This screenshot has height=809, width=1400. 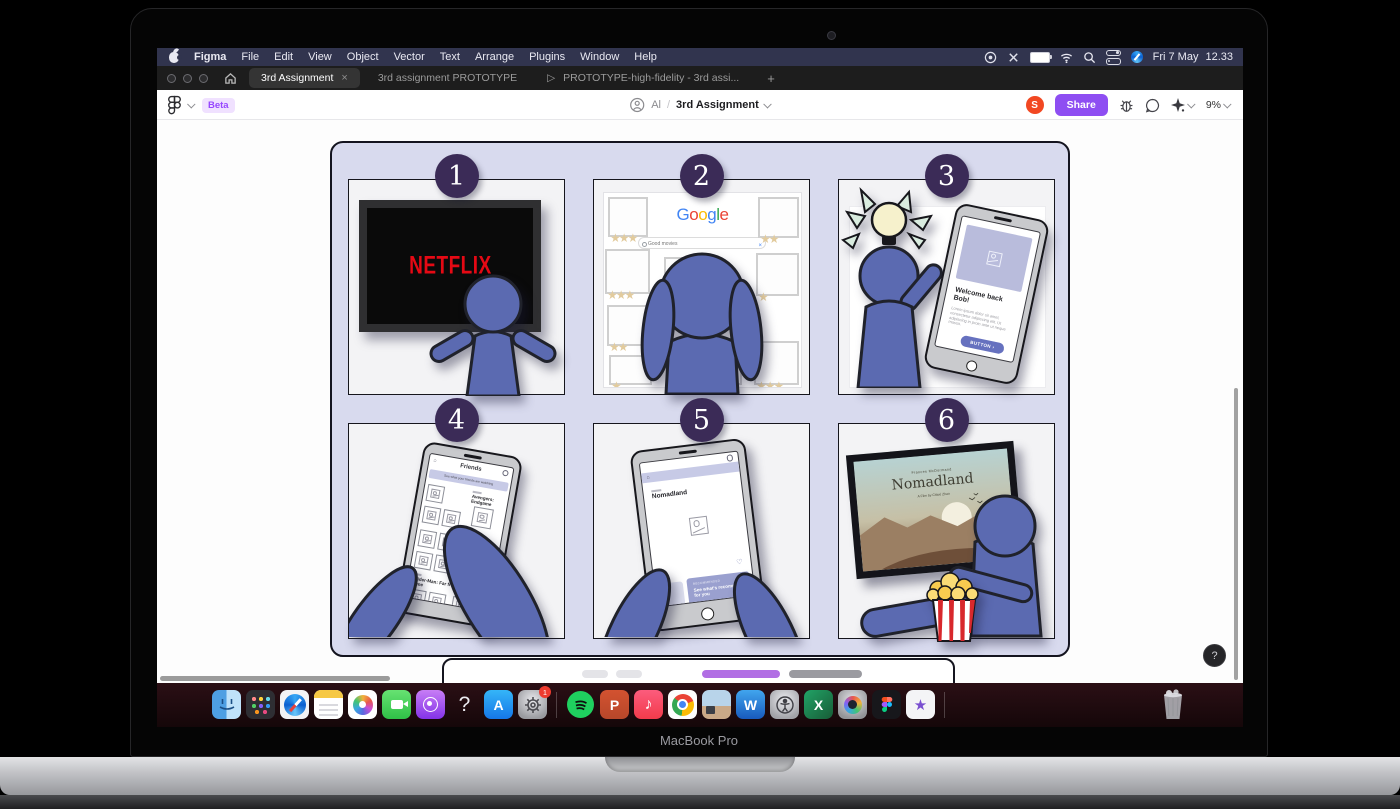 I want to click on dock-trash-icon, so click(x=1173, y=704).